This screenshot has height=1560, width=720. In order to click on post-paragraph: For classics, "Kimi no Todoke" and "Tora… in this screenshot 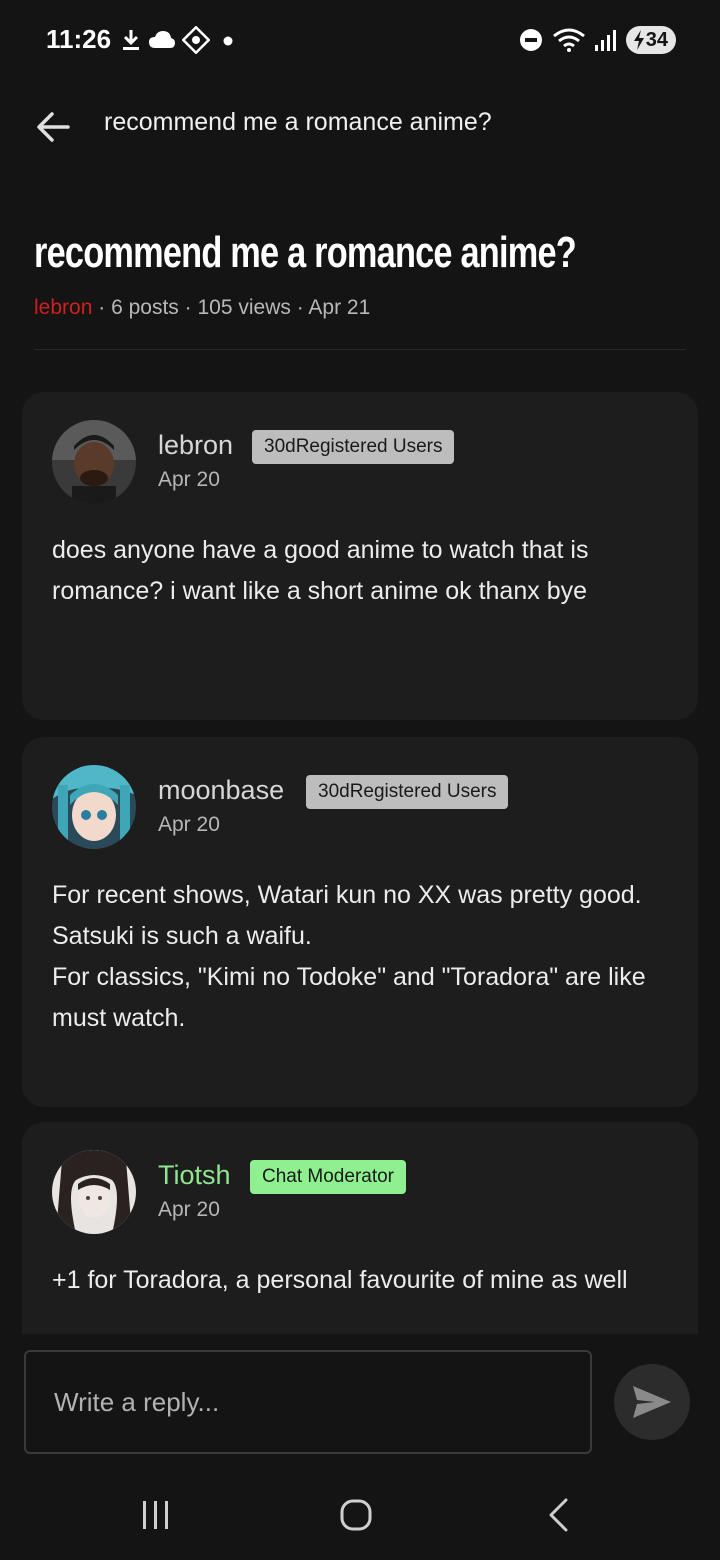, I will do `click(349, 997)`.